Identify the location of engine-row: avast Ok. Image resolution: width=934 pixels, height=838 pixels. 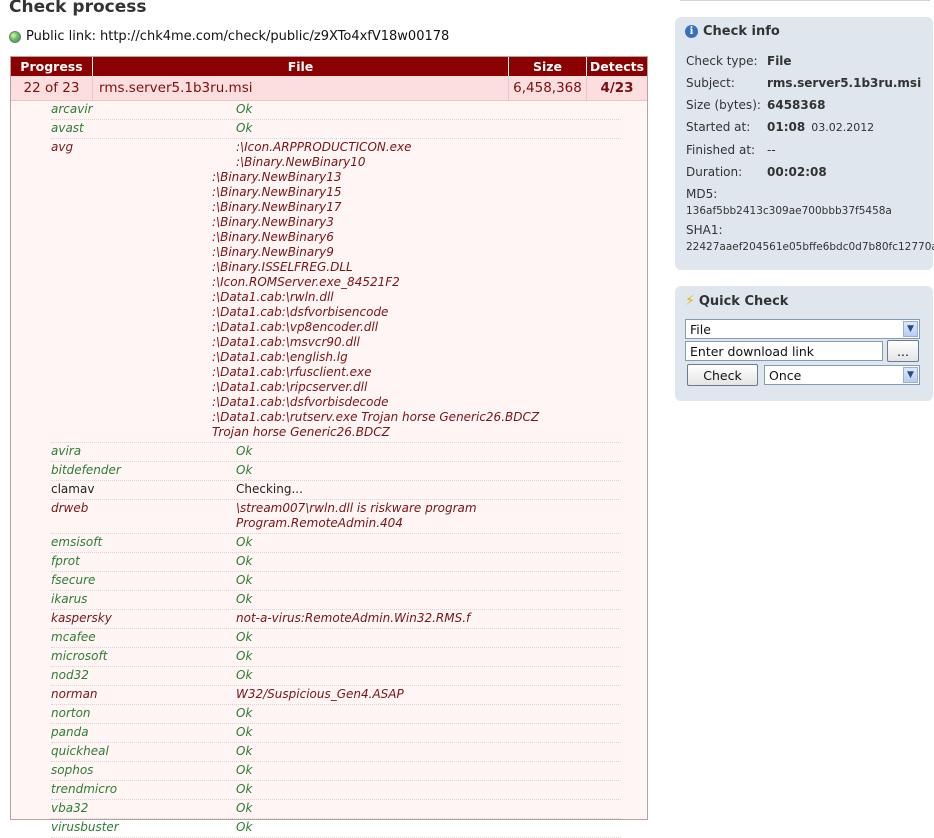
(336, 129).